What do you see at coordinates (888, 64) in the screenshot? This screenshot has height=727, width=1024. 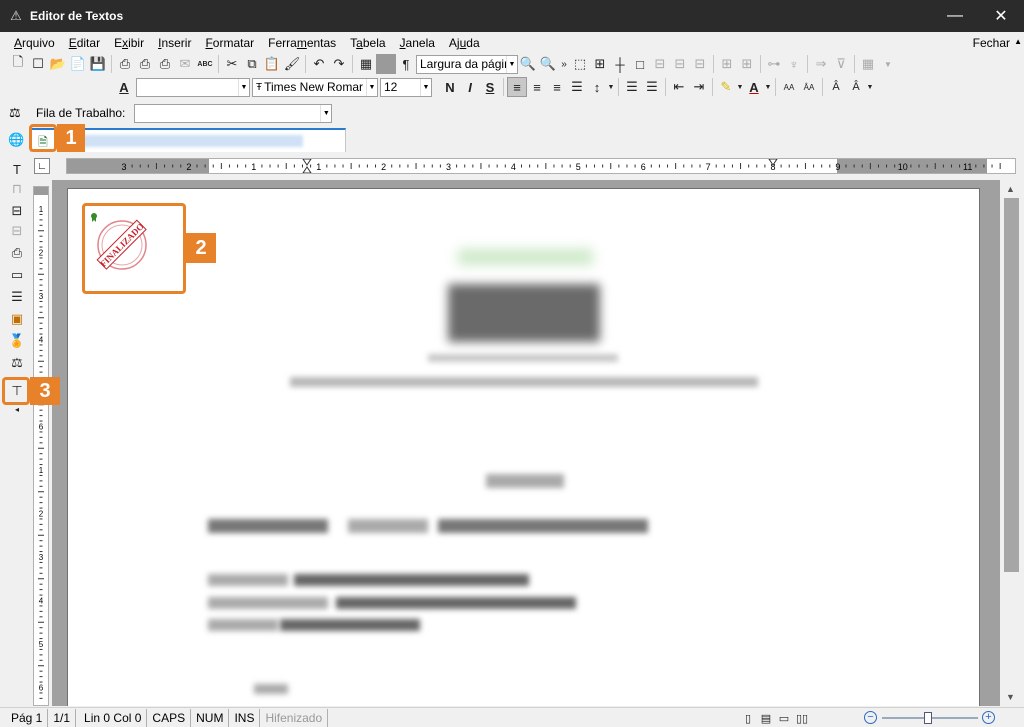 I see `more-icon: ▼` at bounding box center [888, 64].